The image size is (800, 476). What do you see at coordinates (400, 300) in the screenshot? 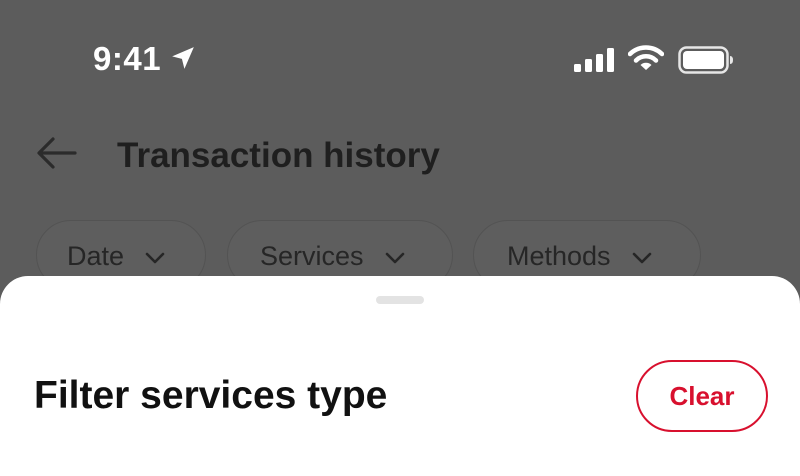
I see `sheet-grabber-handle` at bounding box center [400, 300].